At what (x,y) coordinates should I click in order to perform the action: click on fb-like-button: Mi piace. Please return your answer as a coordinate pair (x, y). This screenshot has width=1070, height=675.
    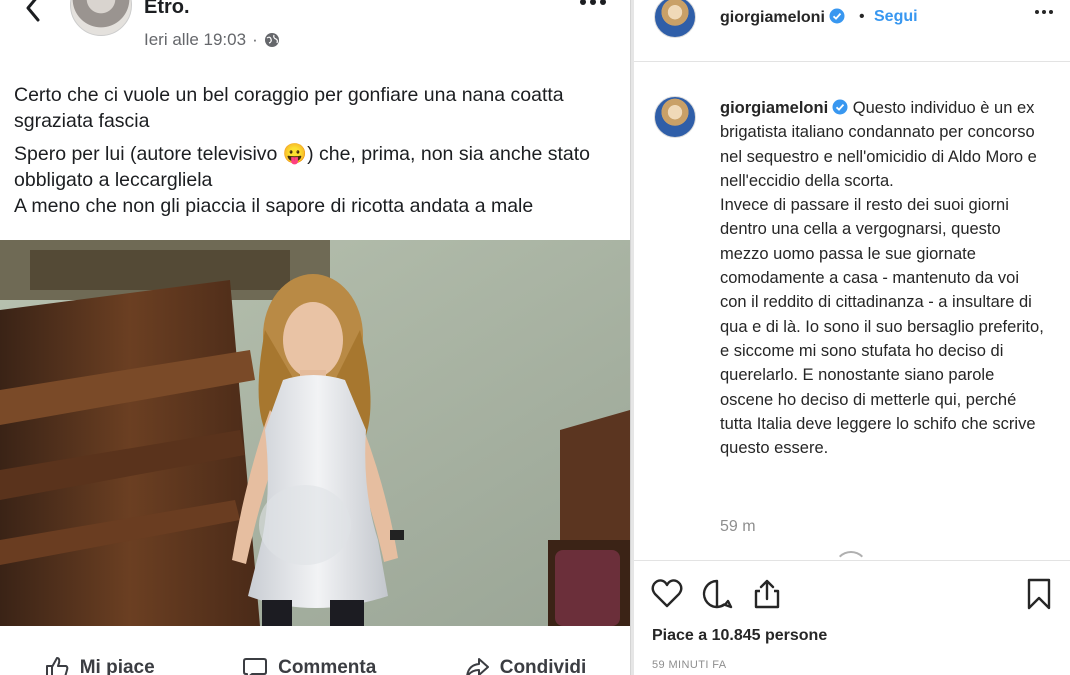
    Looking at the image, I should click on (99, 665).